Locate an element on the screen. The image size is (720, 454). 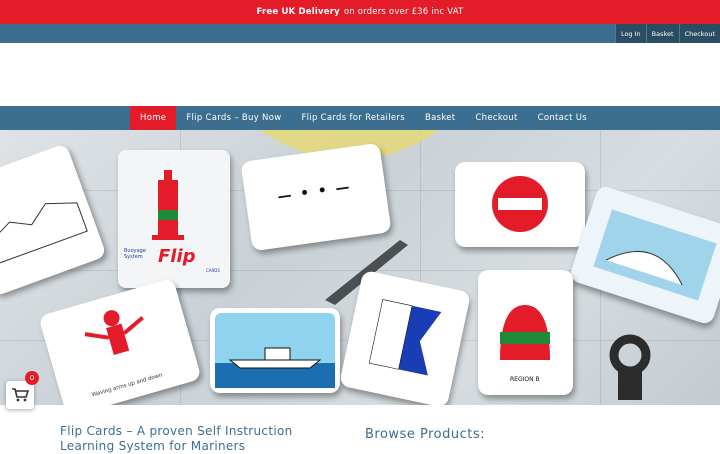
floating-cart-button is located at coordinates (20, 395).